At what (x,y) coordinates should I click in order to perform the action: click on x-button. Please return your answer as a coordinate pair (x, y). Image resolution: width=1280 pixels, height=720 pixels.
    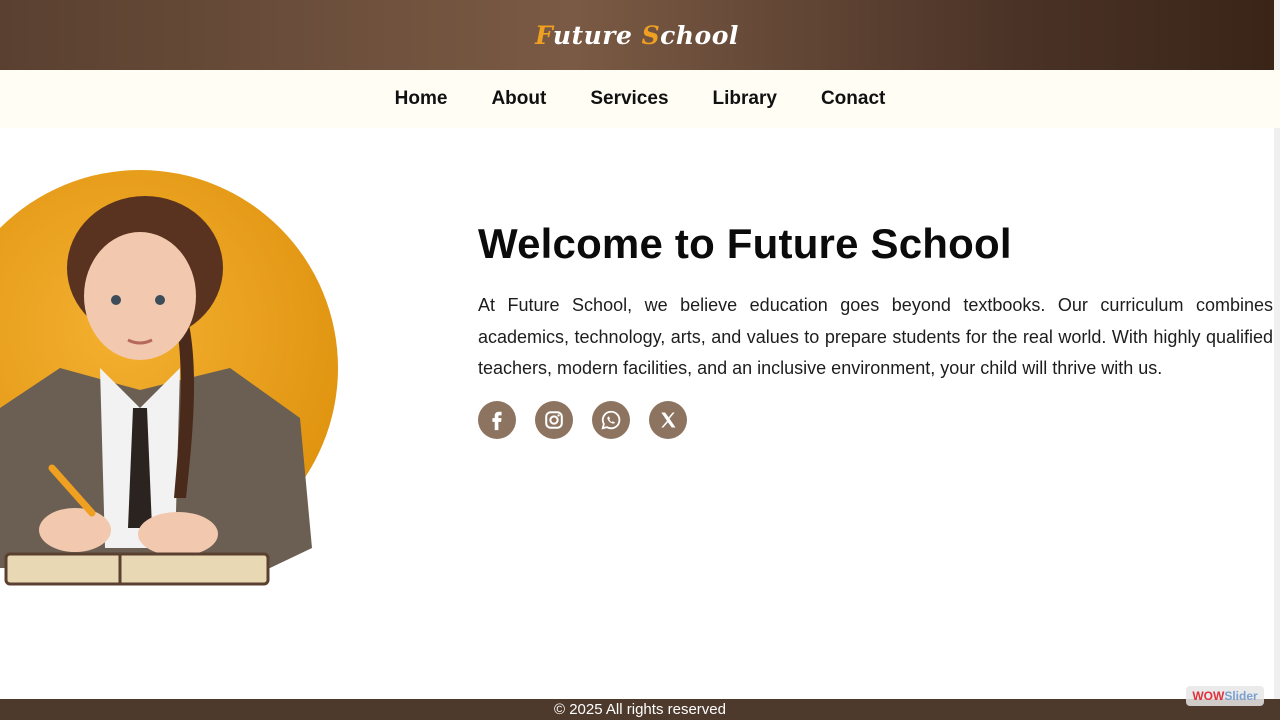
    Looking at the image, I should click on (668, 419).